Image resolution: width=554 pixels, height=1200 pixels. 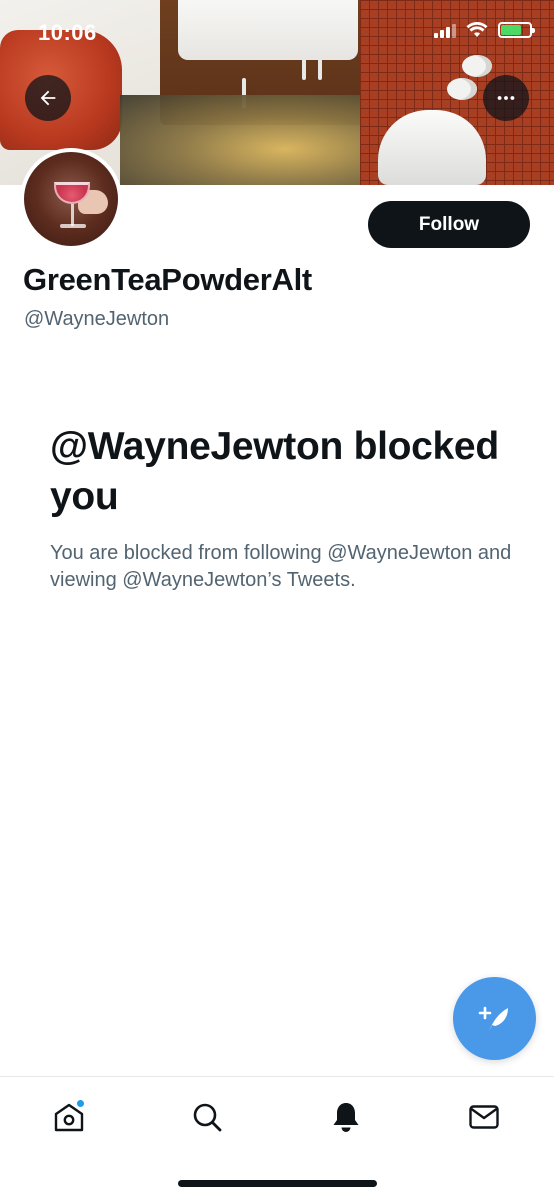 I want to click on search-icon, so click(x=207, y=1117).